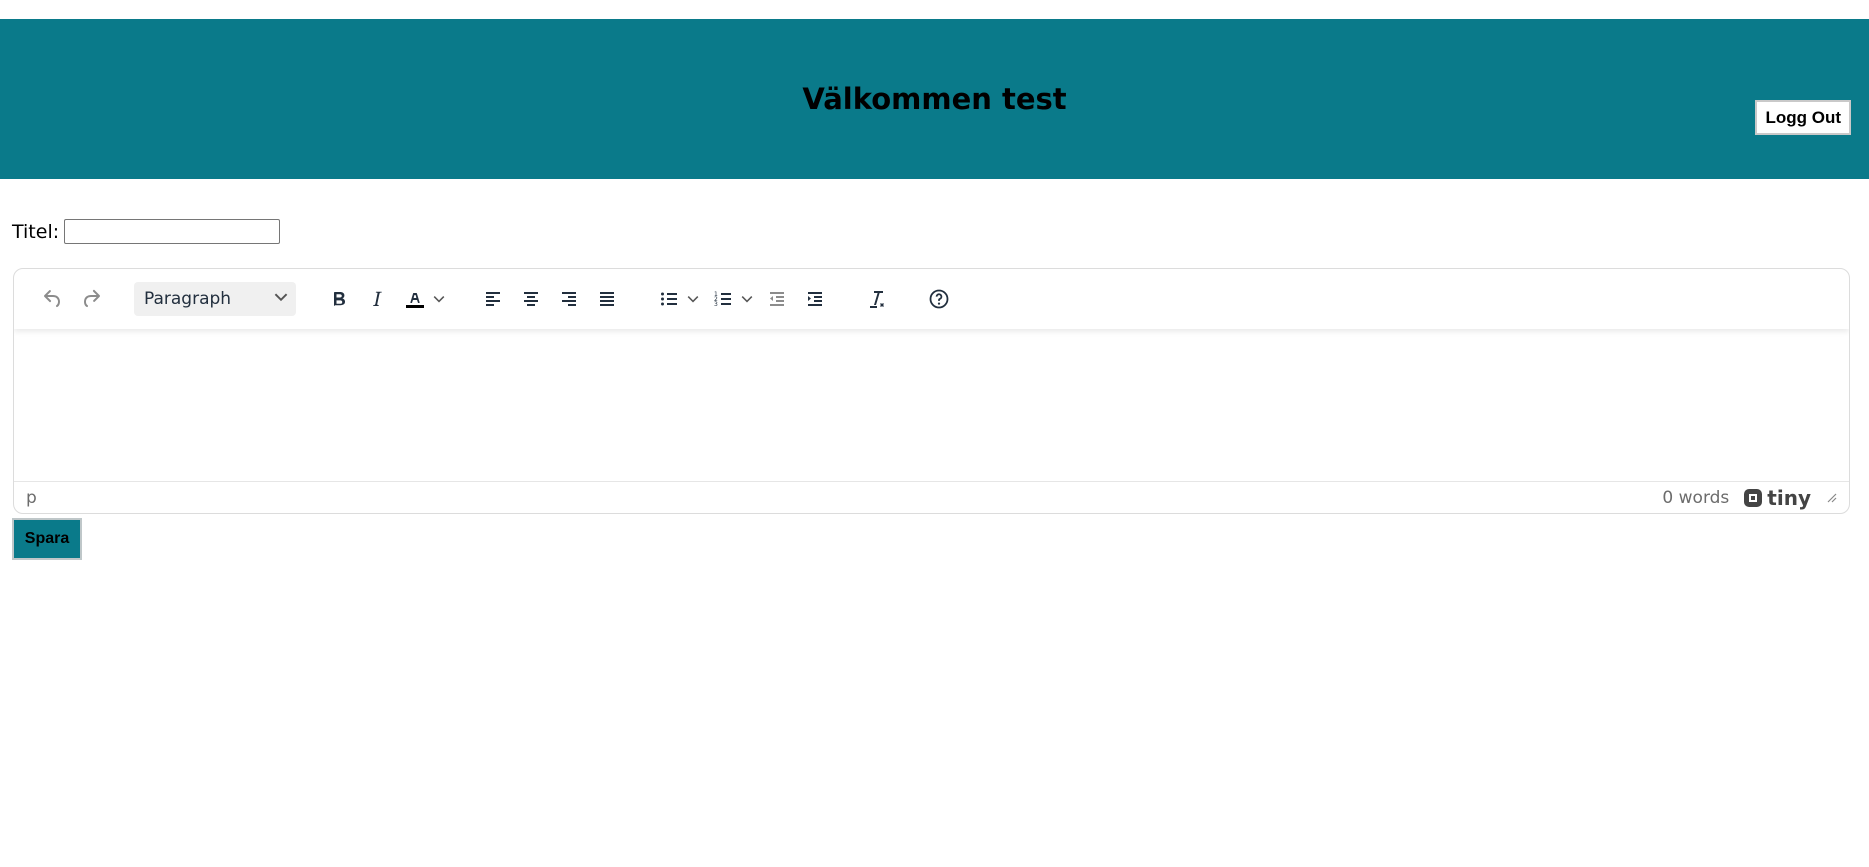 This screenshot has height=867, width=1869. Describe the element at coordinates (569, 299) in the screenshot. I see `align-right-icon` at that location.